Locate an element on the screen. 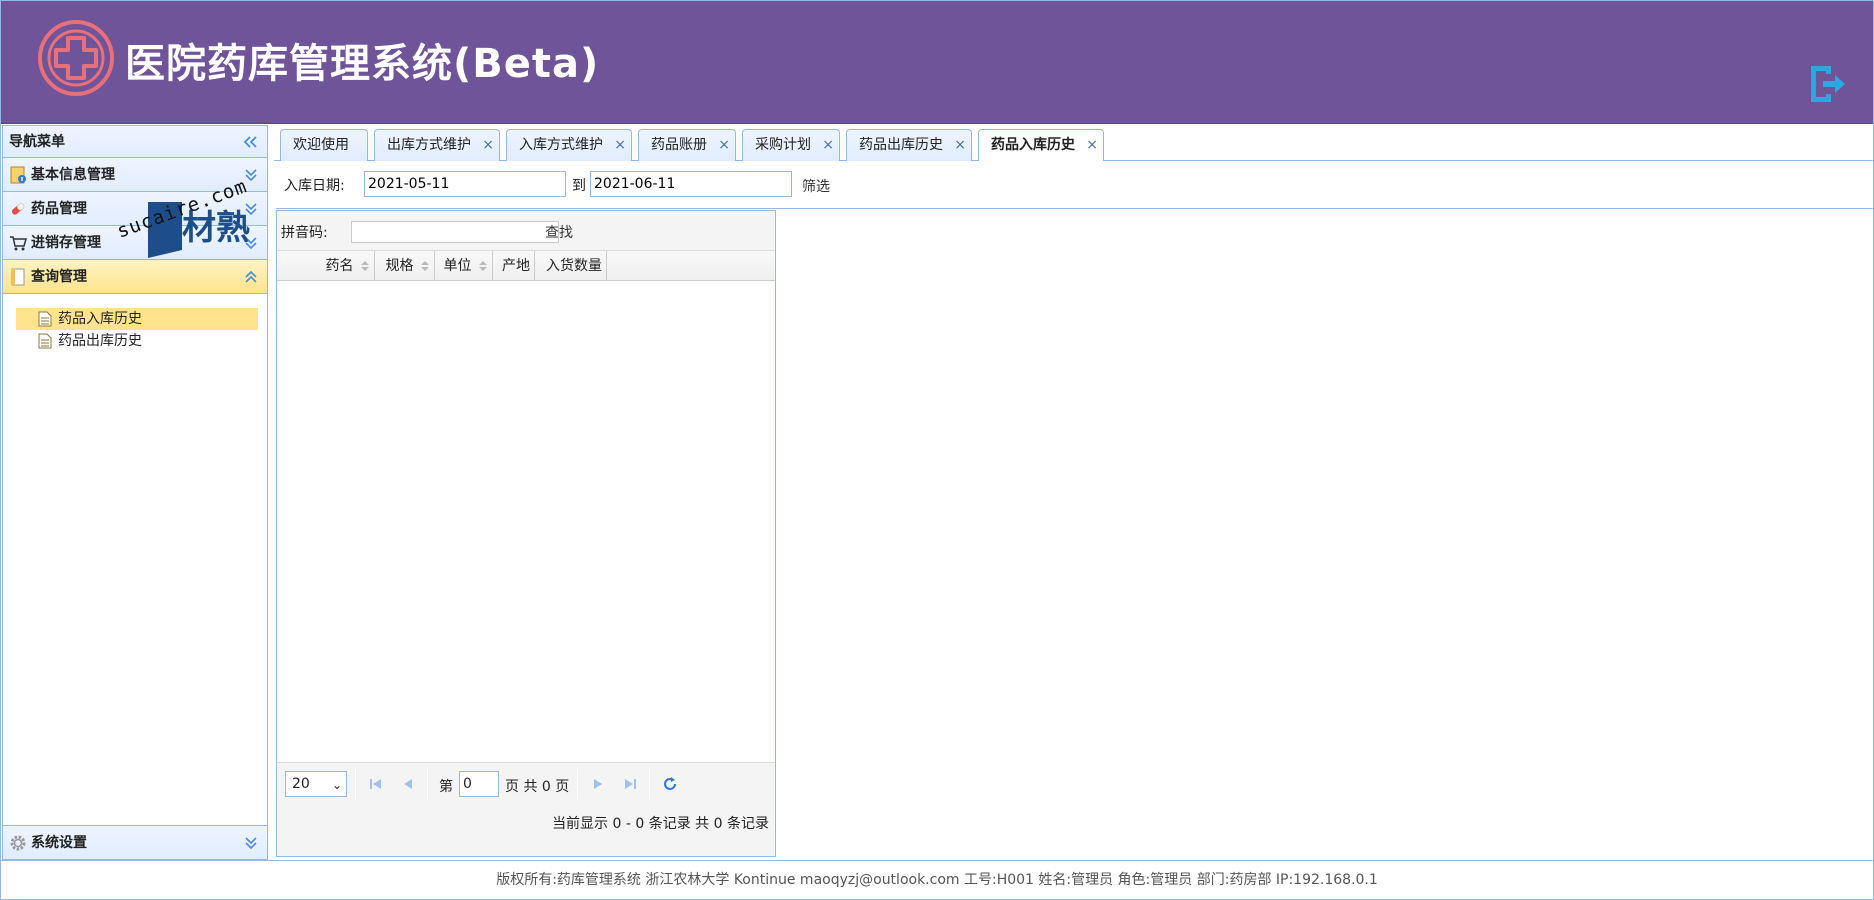 The image size is (1874, 900). sidebar-item-drug-outbound-history: 药品出库历史 is located at coordinates (137, 341).